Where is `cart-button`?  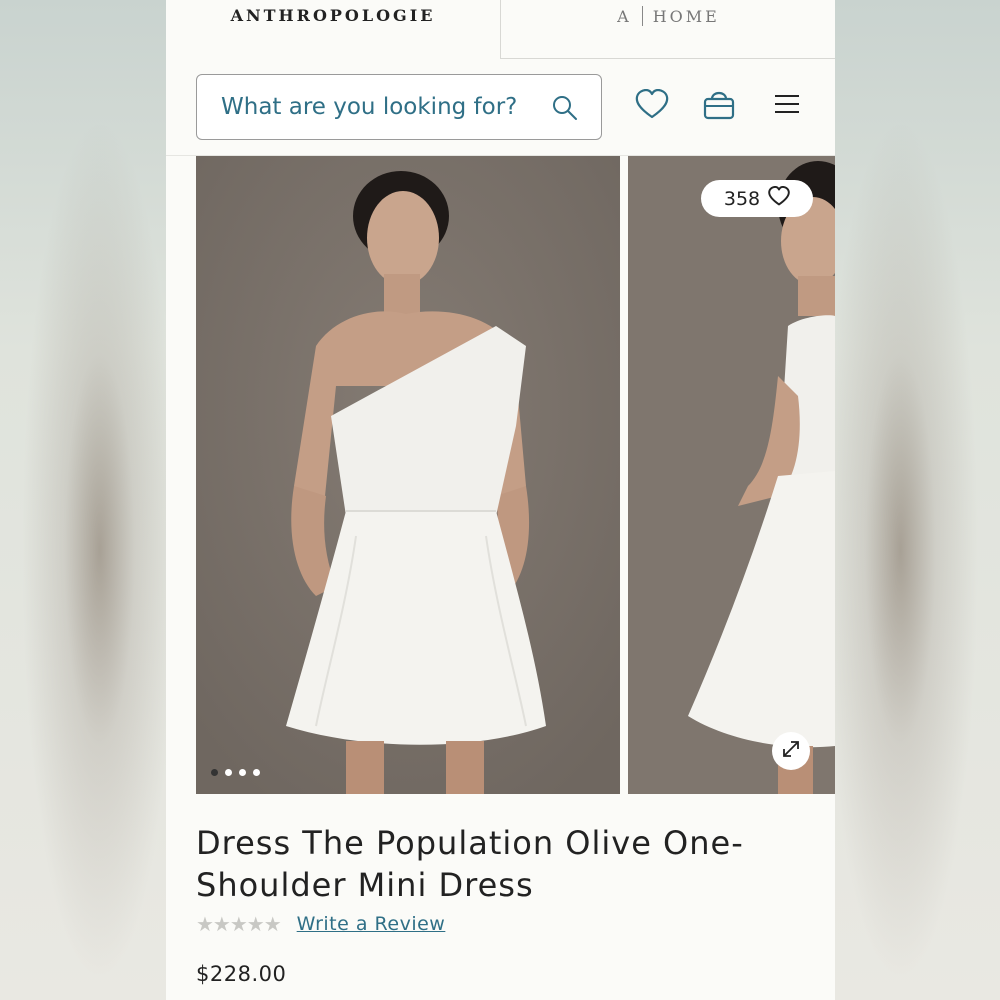 cart-button is located at coordinates (719, 106).